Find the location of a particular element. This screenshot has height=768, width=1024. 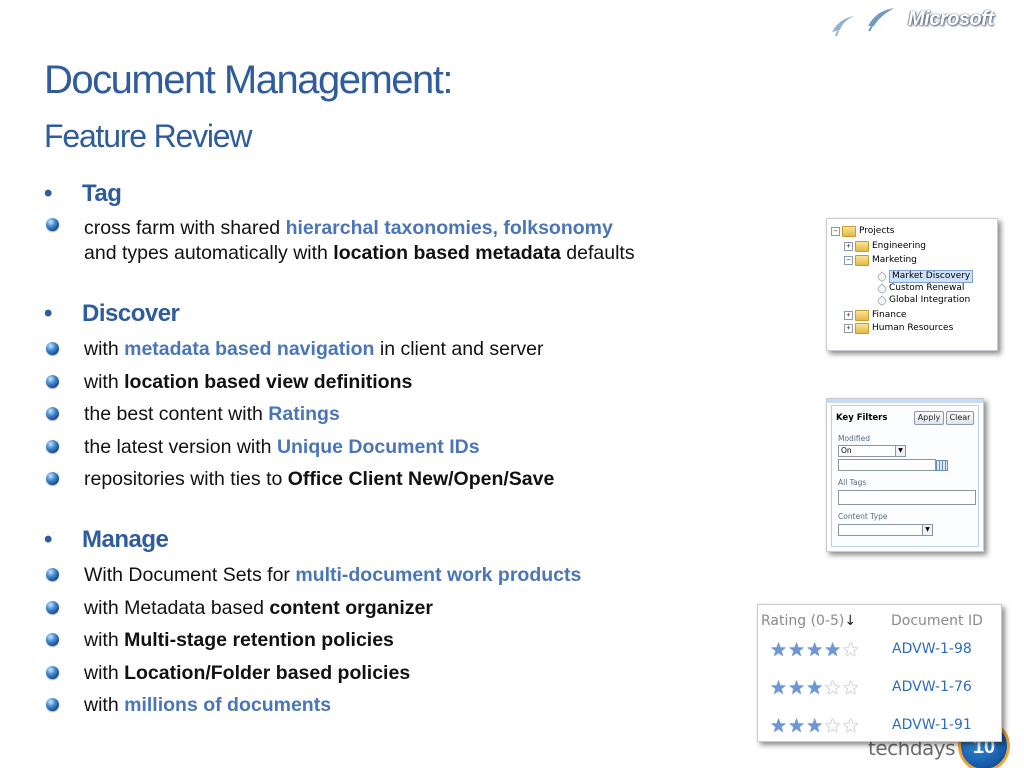

content-type-label: Content Type is located at coordinates (863, 516).